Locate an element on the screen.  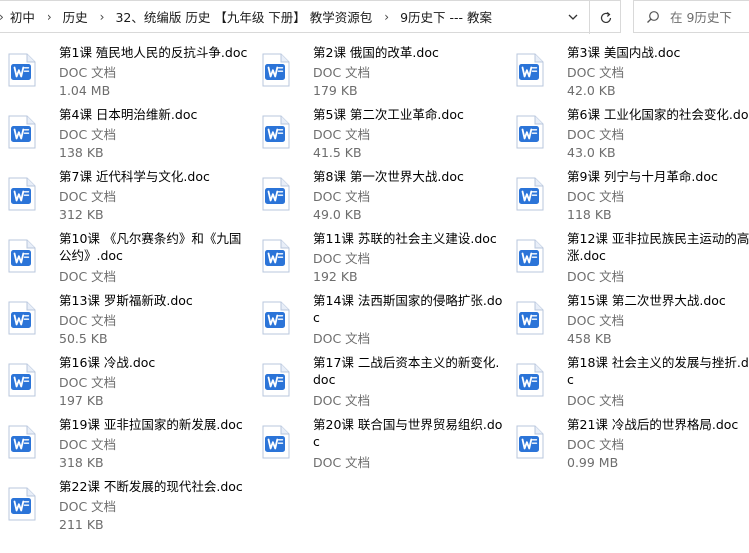
file-item: 第15课 第二次世界大战.doc DOC 文档 458 KB is located at coordinates (628, 317).